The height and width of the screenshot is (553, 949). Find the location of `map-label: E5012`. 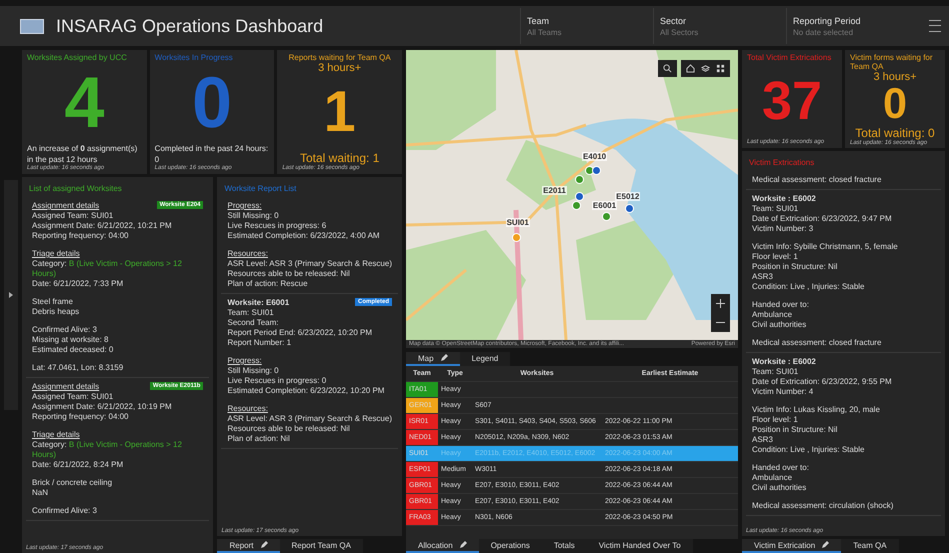

map-label: E5012 is located at coordinates (627, 197).